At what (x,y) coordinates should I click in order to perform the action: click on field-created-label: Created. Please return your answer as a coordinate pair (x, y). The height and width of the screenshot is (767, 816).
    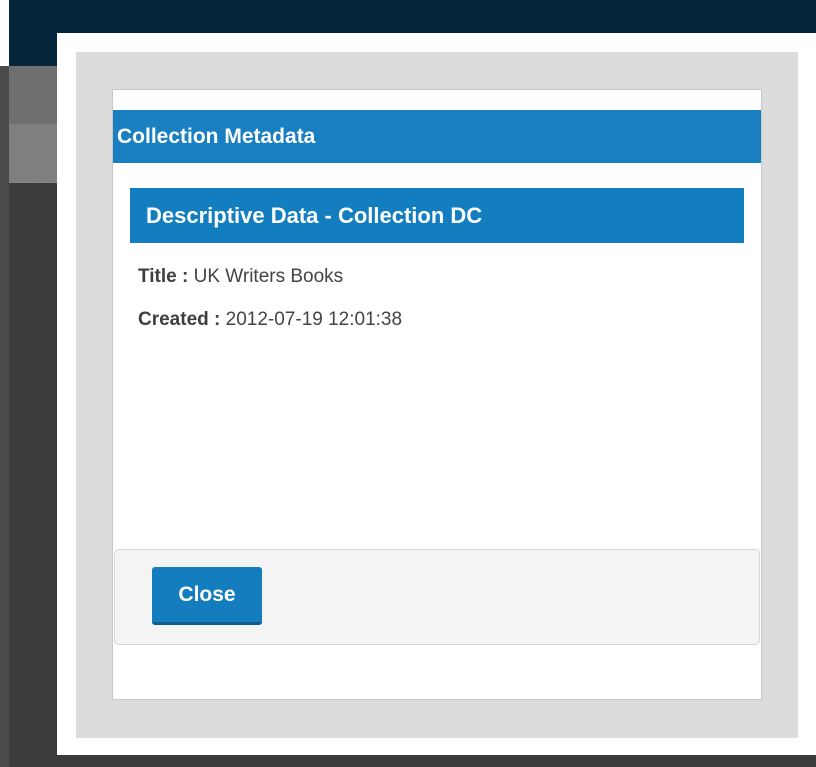
    Looking at the image, I should click on (173, 319).